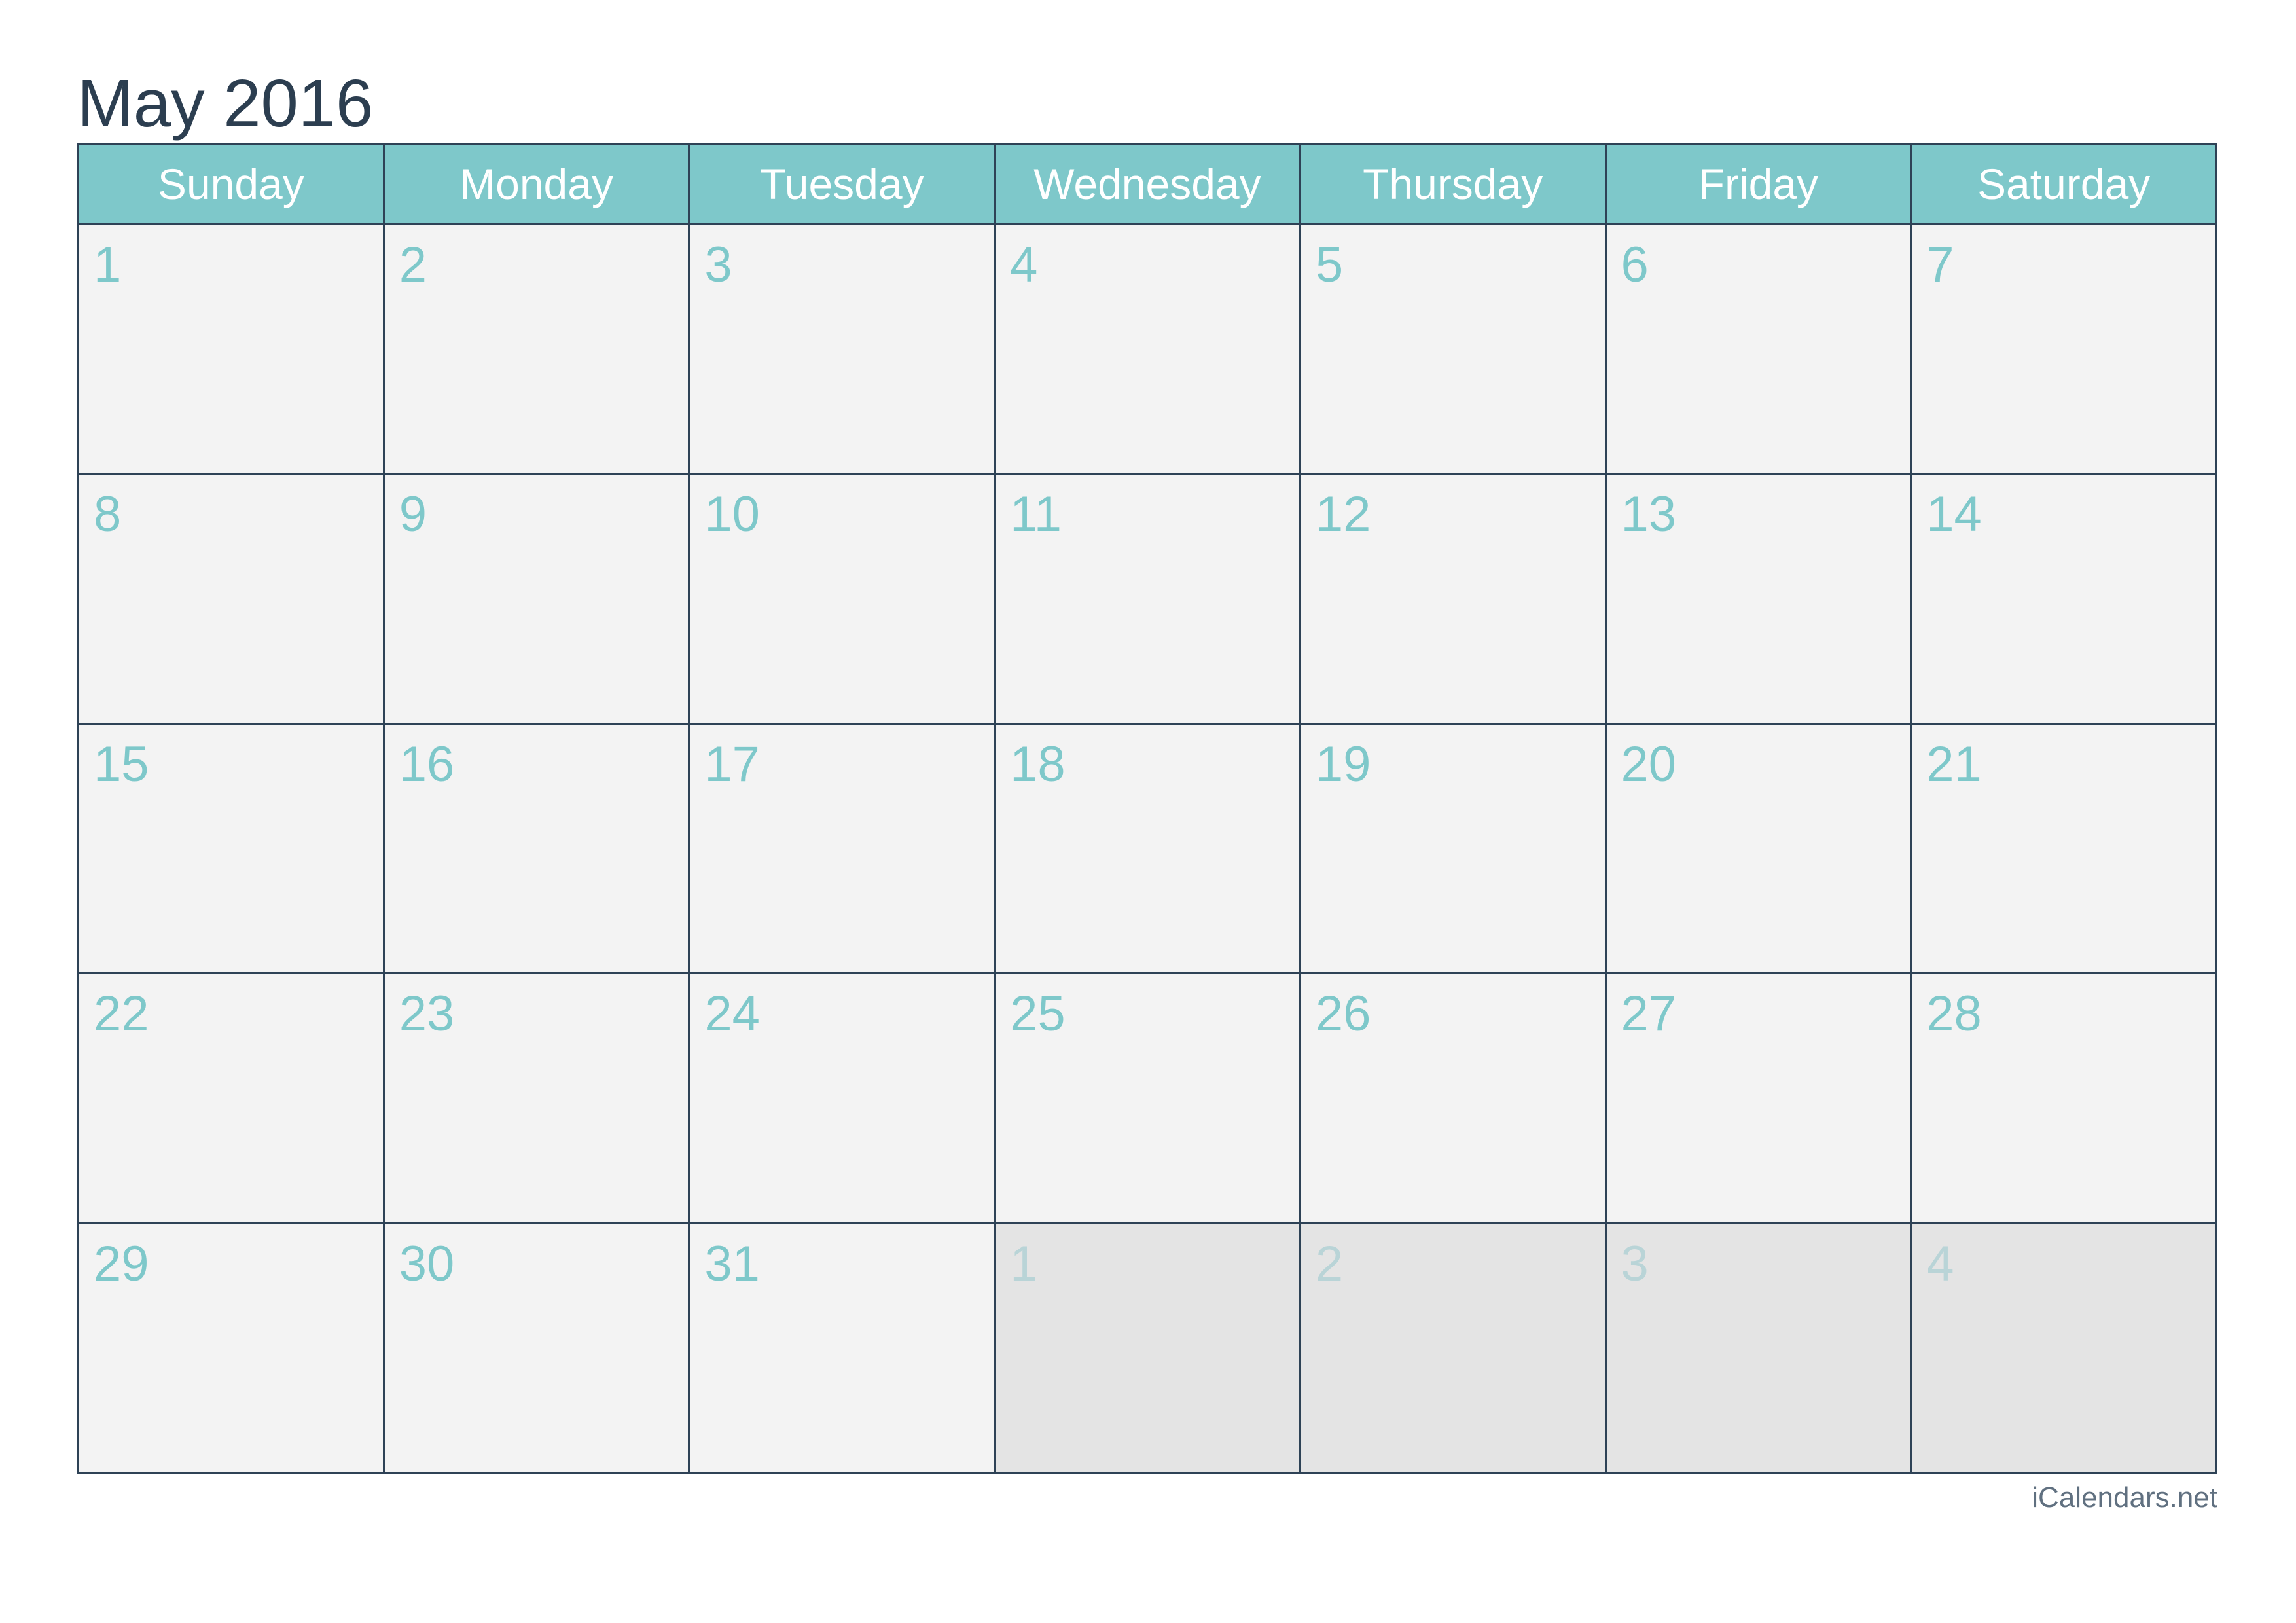 The image size is (2296, 1623). Describe the element at coordinates (1954, 514) in the screenshot. I see `day-number: 14` at that location.